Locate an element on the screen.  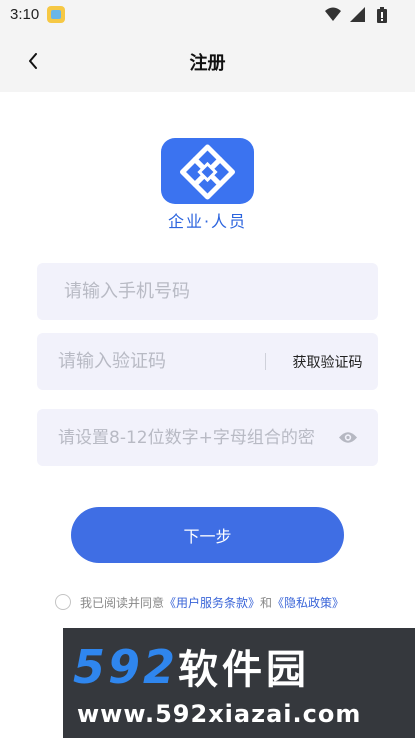
next-button: 下一步 is located at coordinates (207, 535).